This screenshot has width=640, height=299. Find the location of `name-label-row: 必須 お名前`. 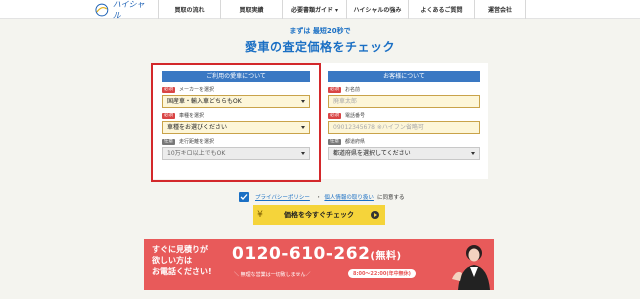

name-label-row: 必須 お名前 is located at coordinates (404, 89).